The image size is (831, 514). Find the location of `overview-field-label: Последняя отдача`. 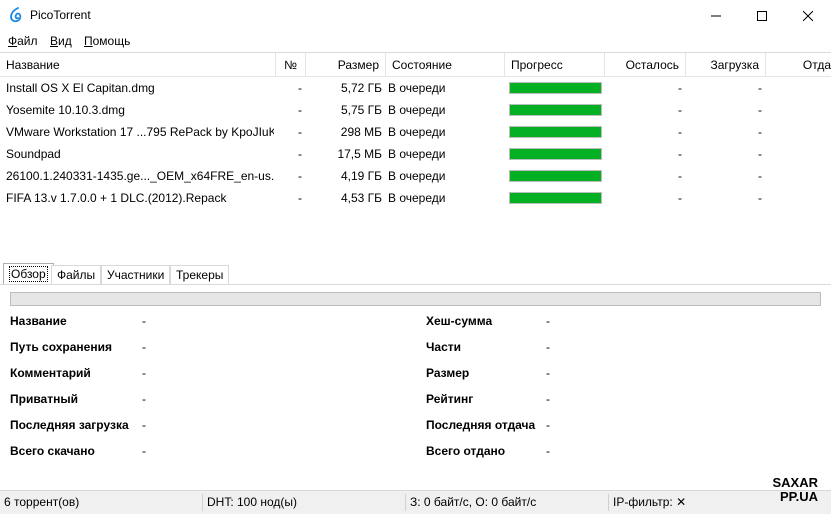

overview-field-label: Последняя отдача is located at coordinates (481, 425).